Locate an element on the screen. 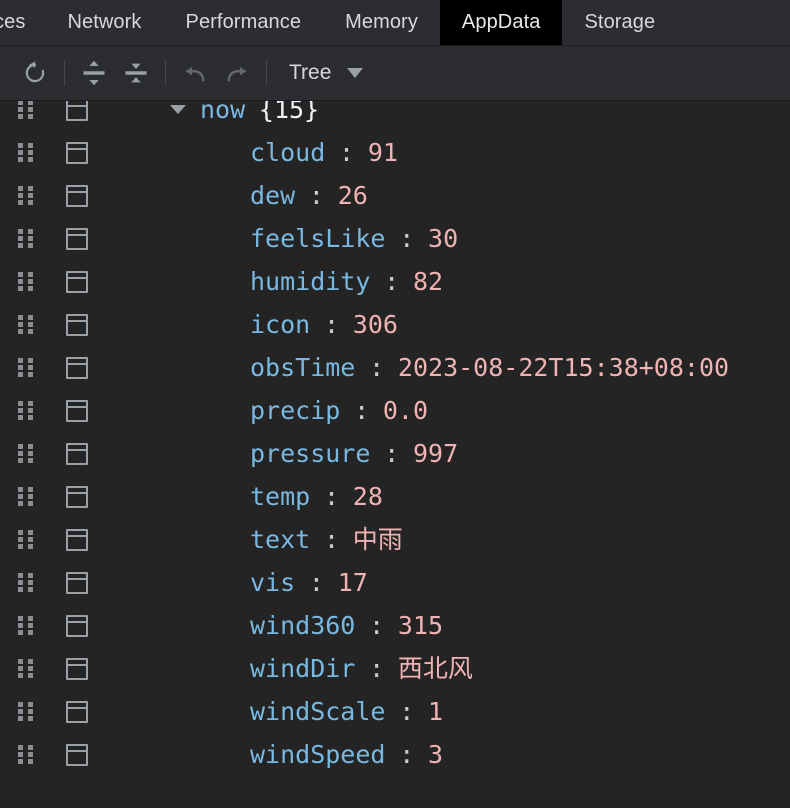 Image resolution: width=790 pixels, height=808 pixels. tree-row: precip:0.0 is located at coordinates (395, 410).